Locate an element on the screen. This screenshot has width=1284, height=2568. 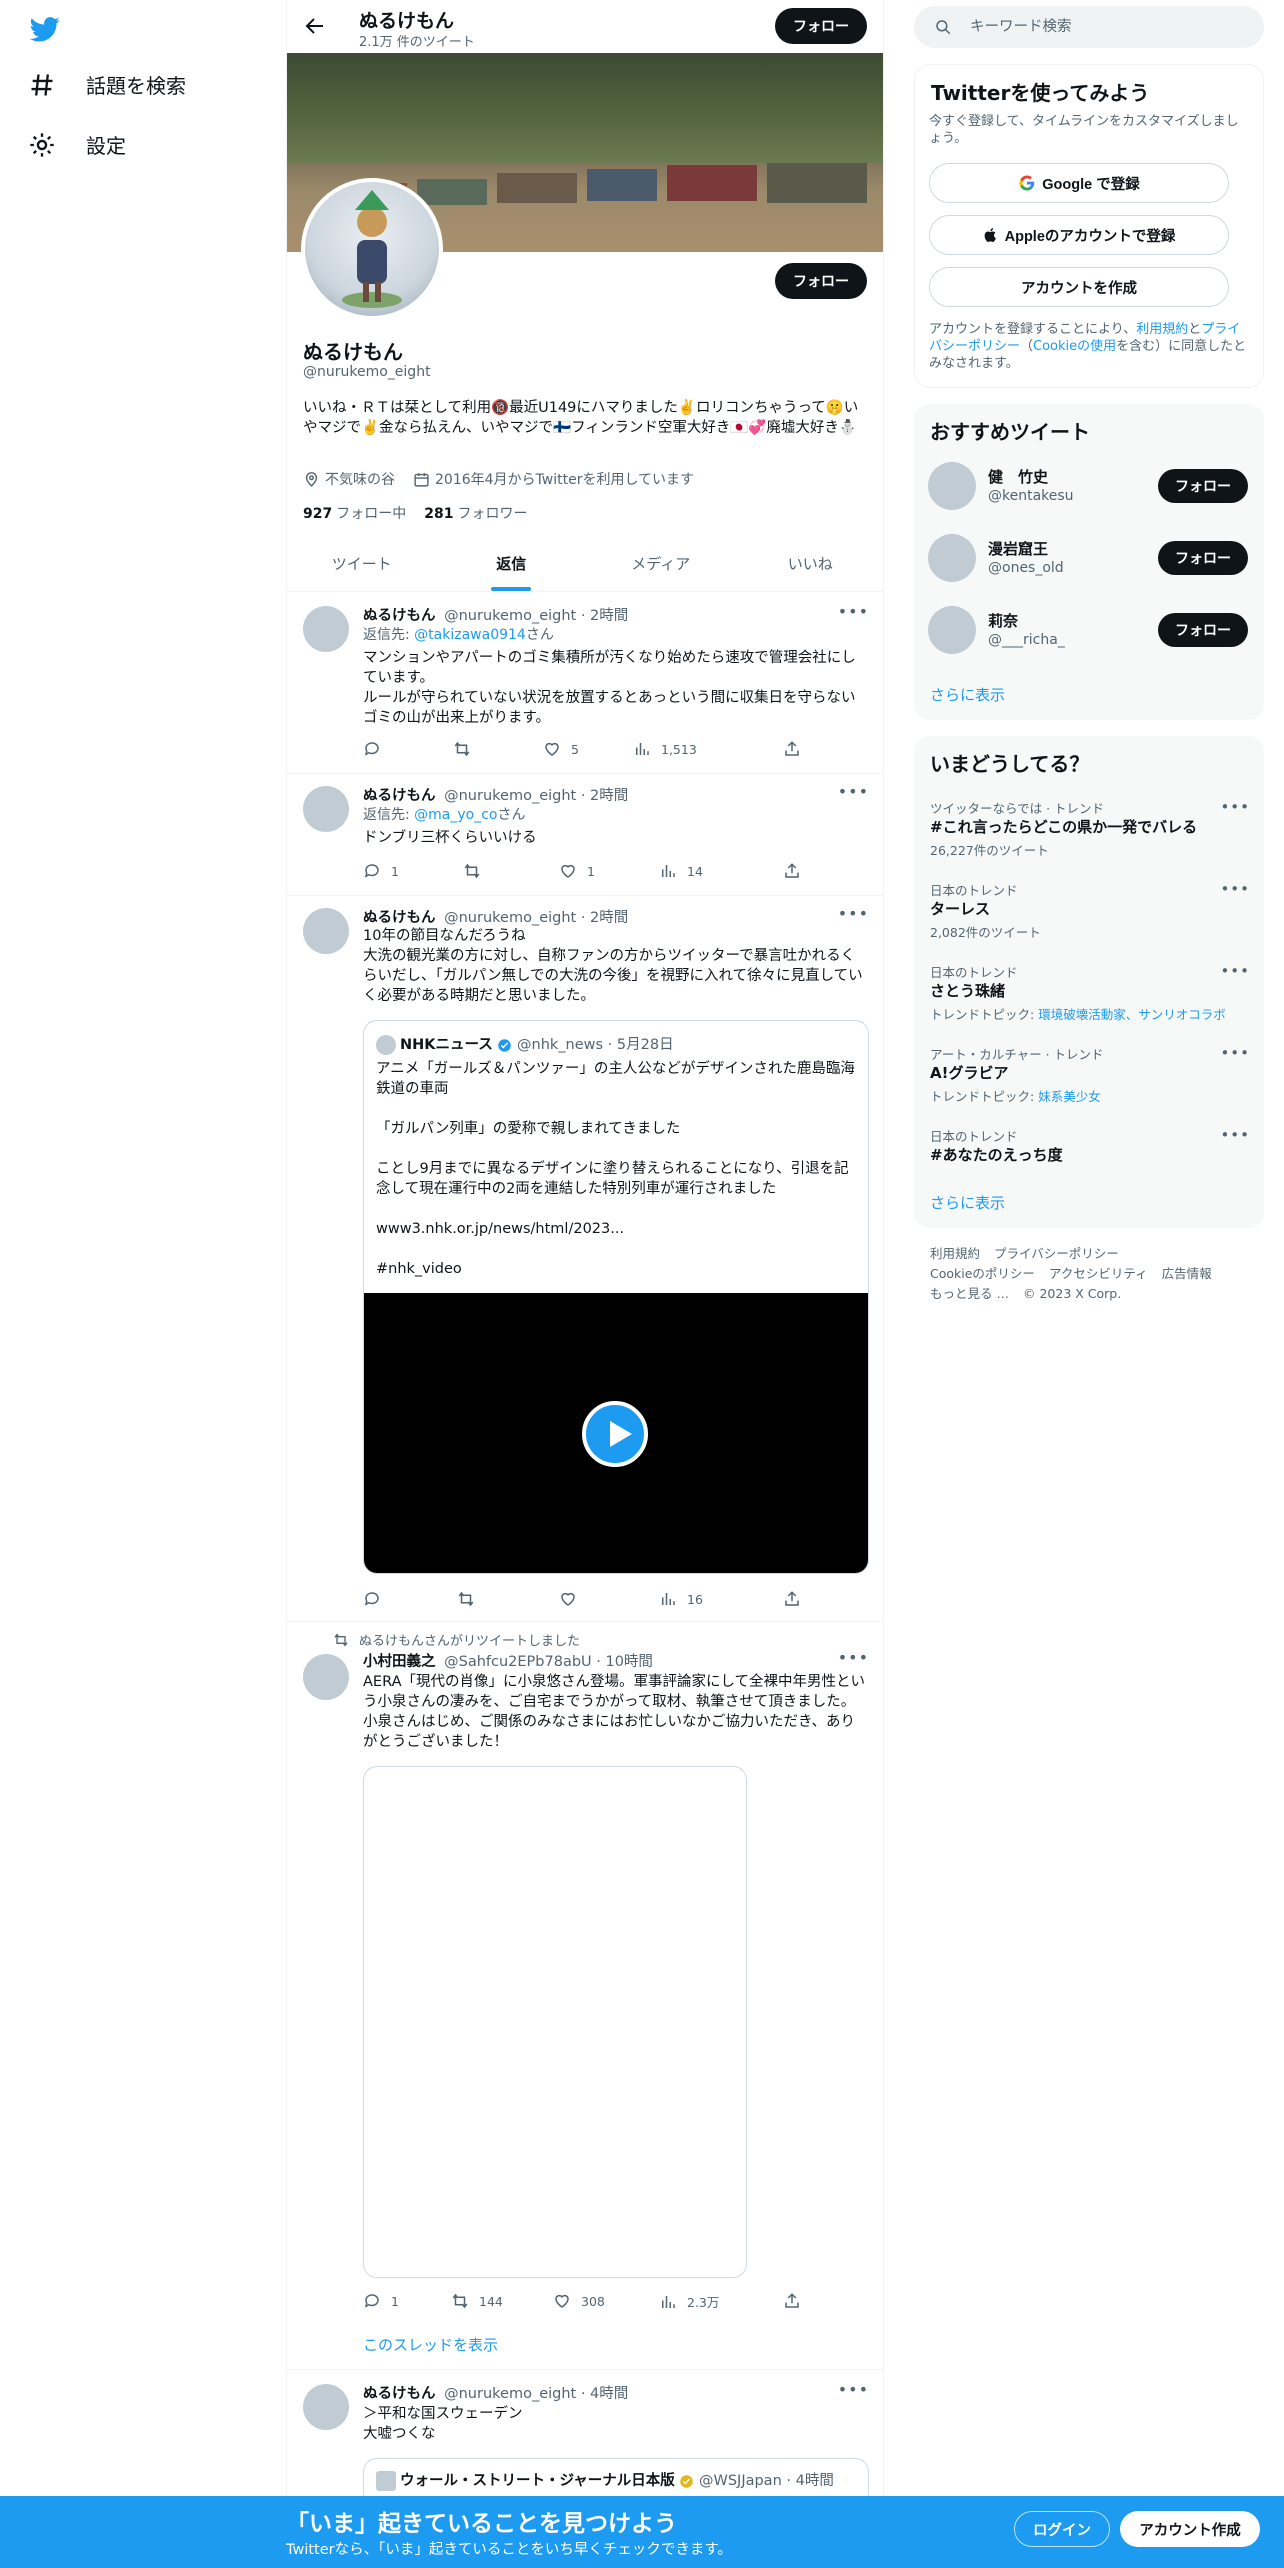
footer-link: プライバシーポリシー is located at coordinates (1056, 1253).